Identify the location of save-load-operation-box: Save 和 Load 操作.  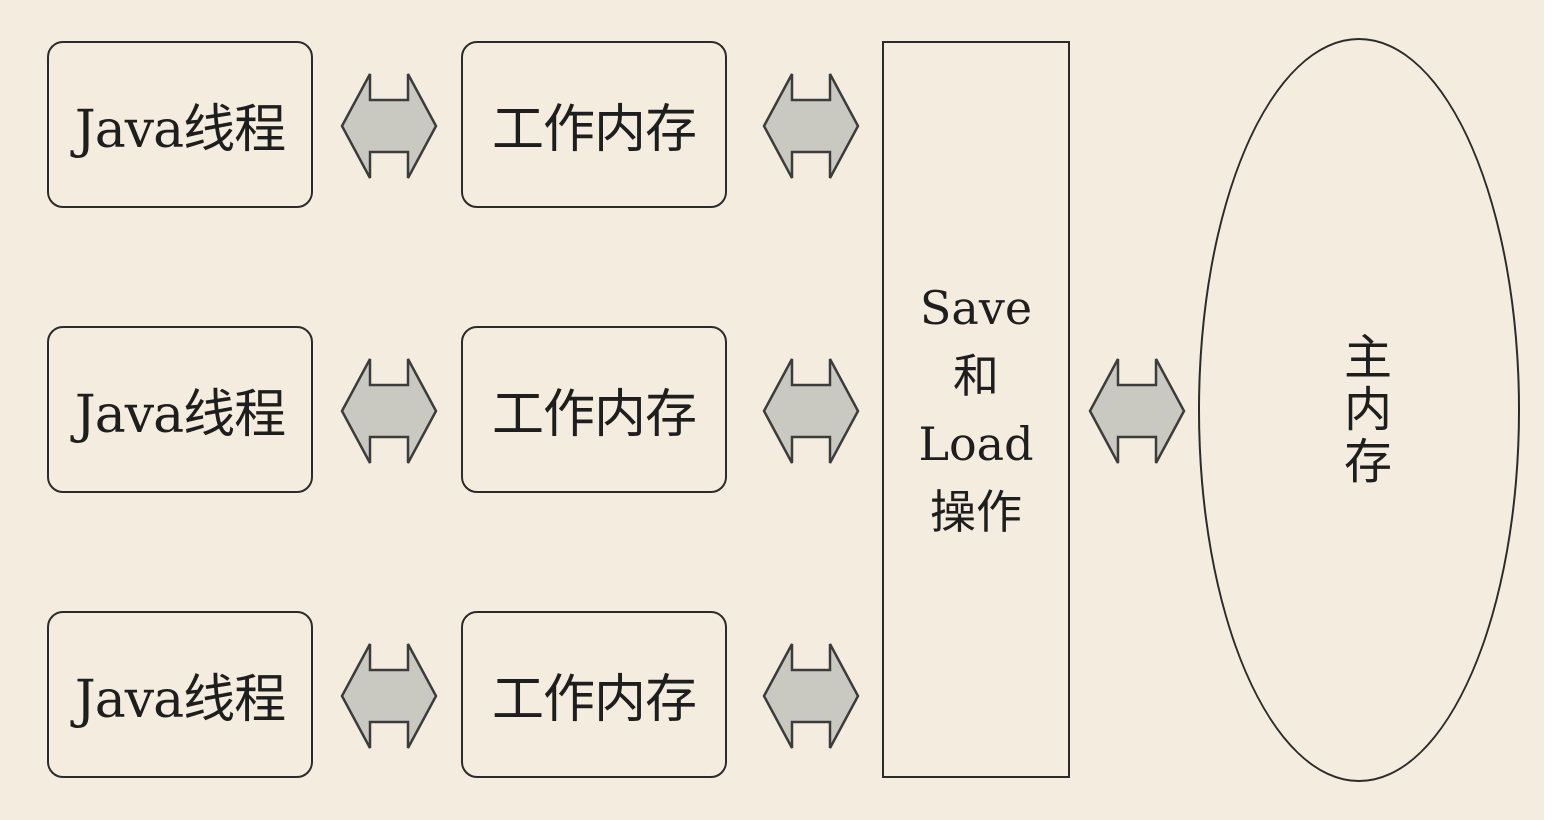
(976, 409).